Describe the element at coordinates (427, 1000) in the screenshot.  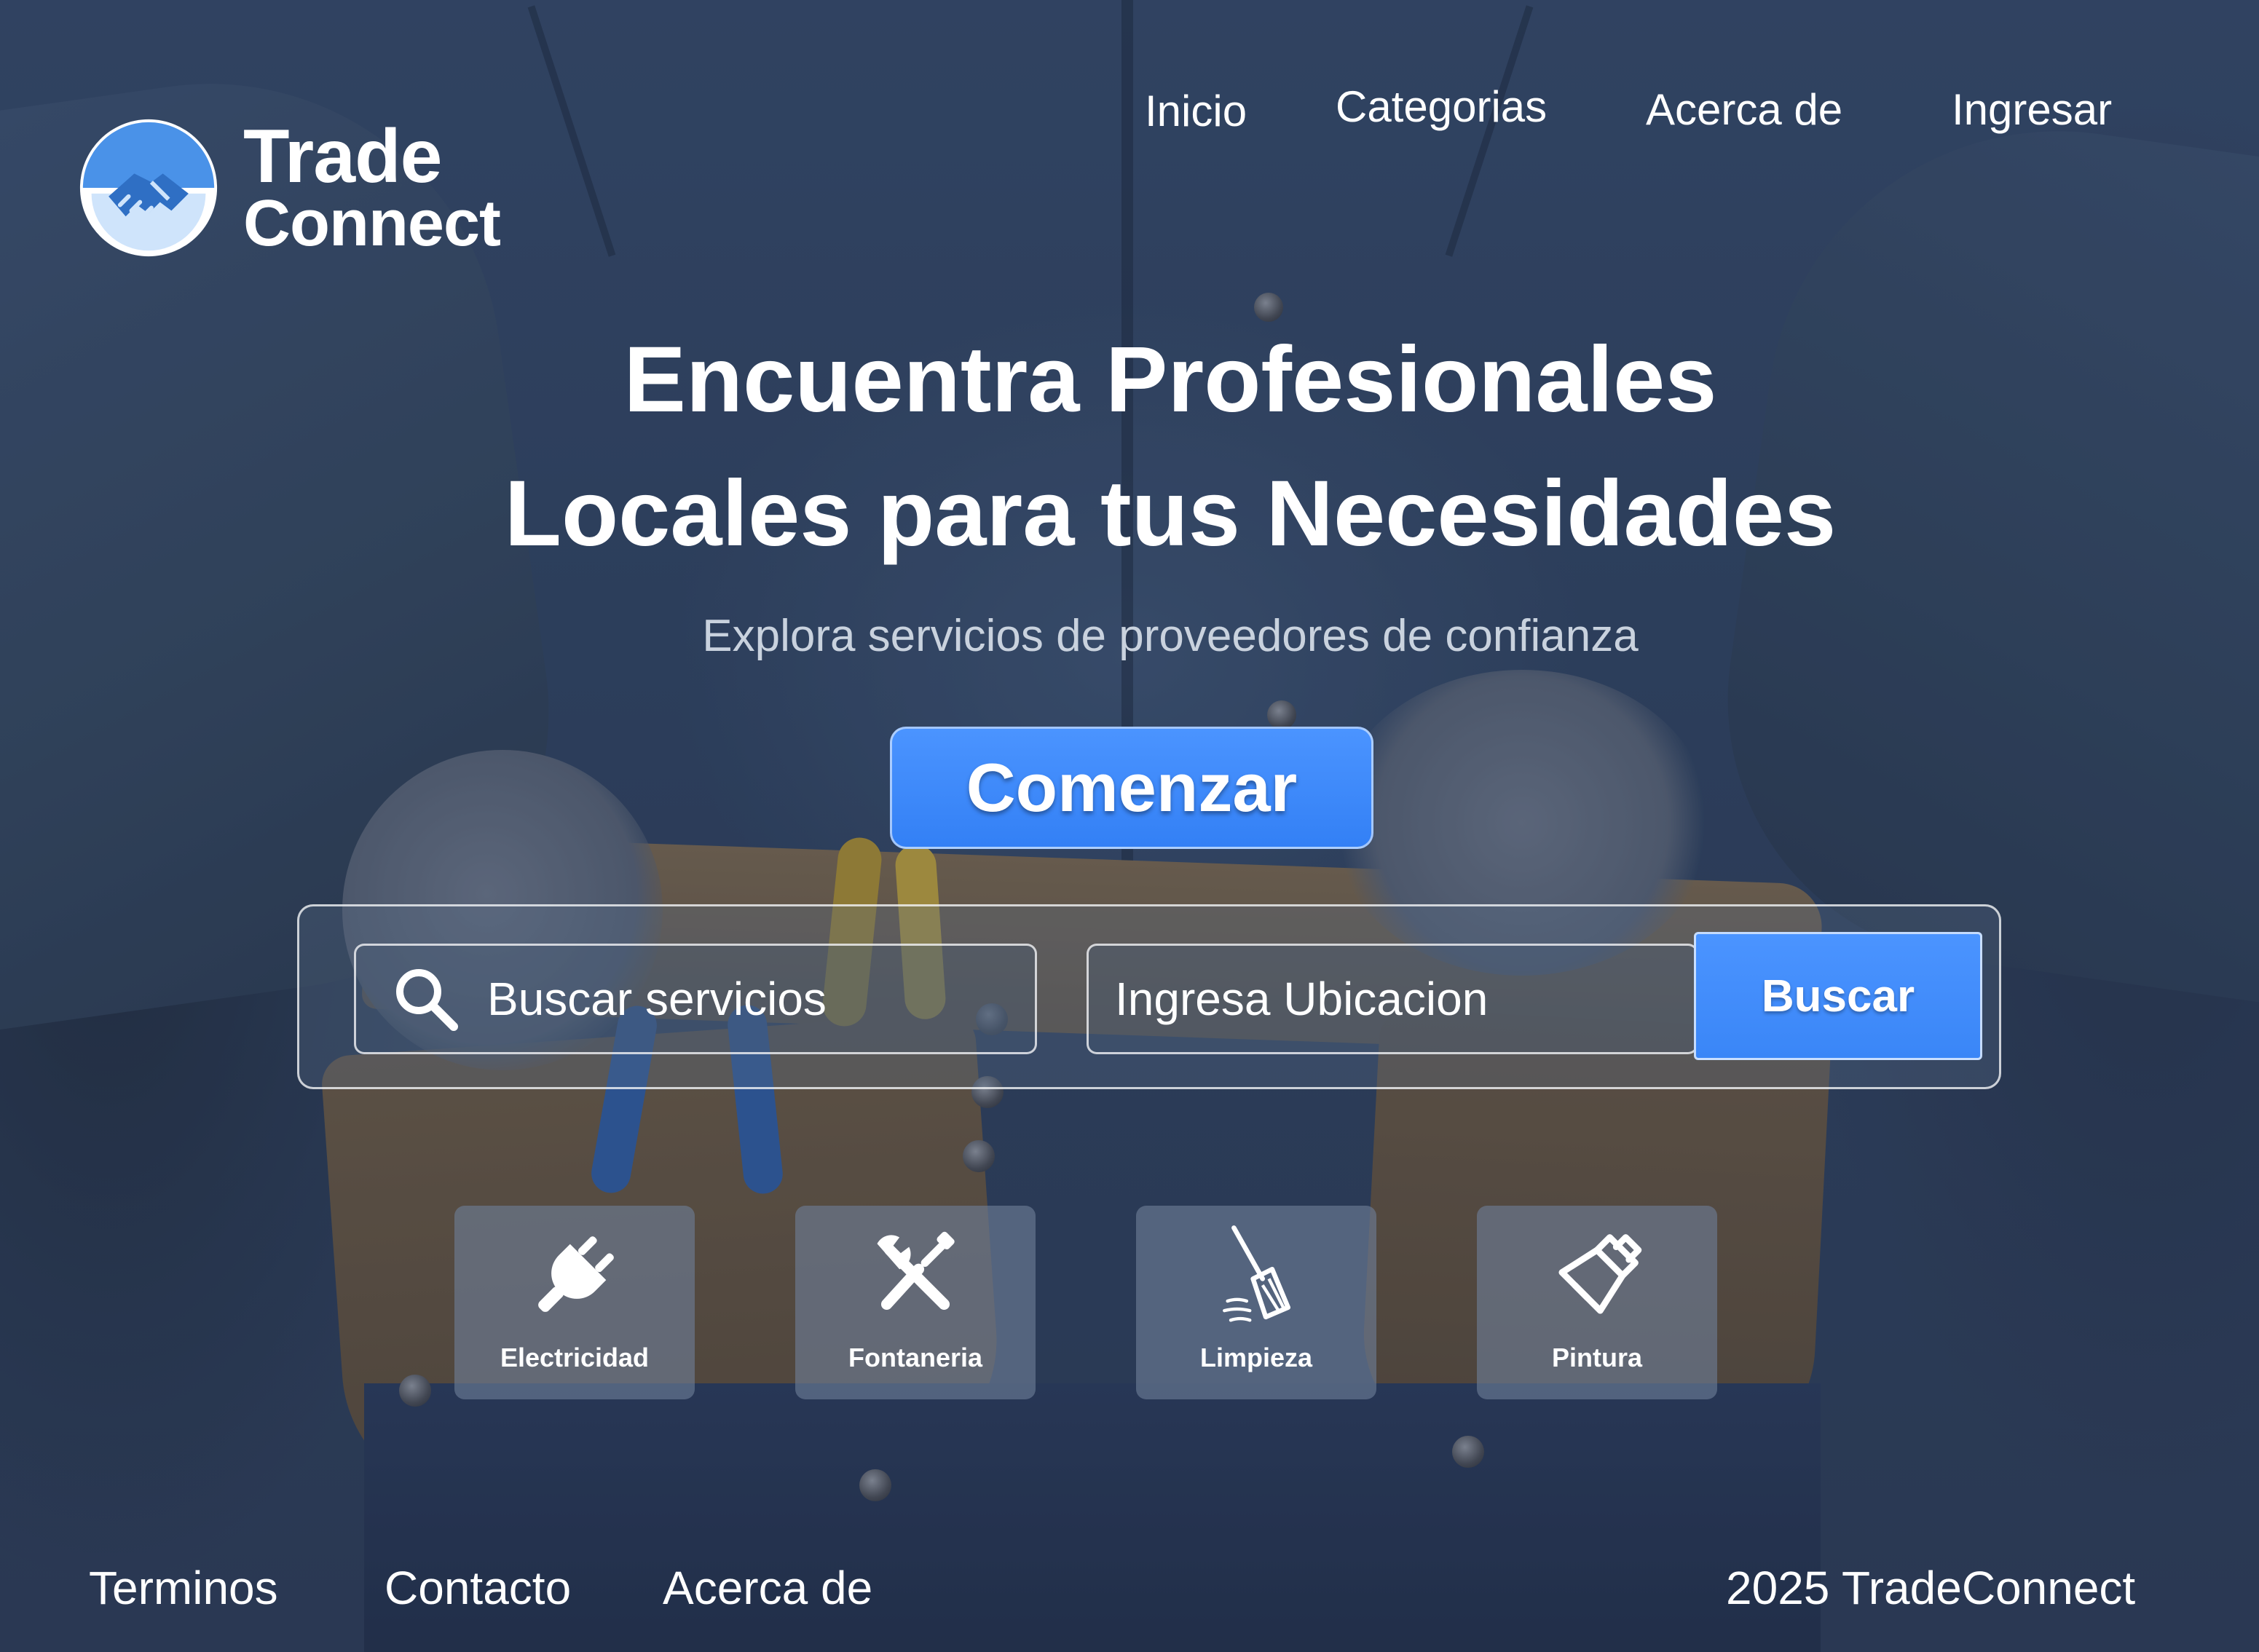
I see `search-icon` at that location.